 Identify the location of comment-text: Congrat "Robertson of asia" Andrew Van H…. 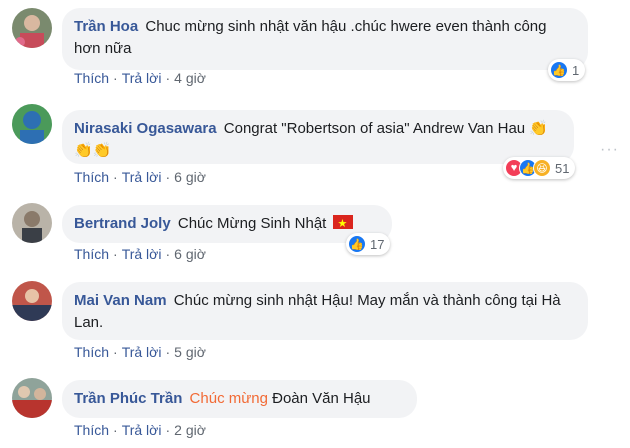
(374, 128).